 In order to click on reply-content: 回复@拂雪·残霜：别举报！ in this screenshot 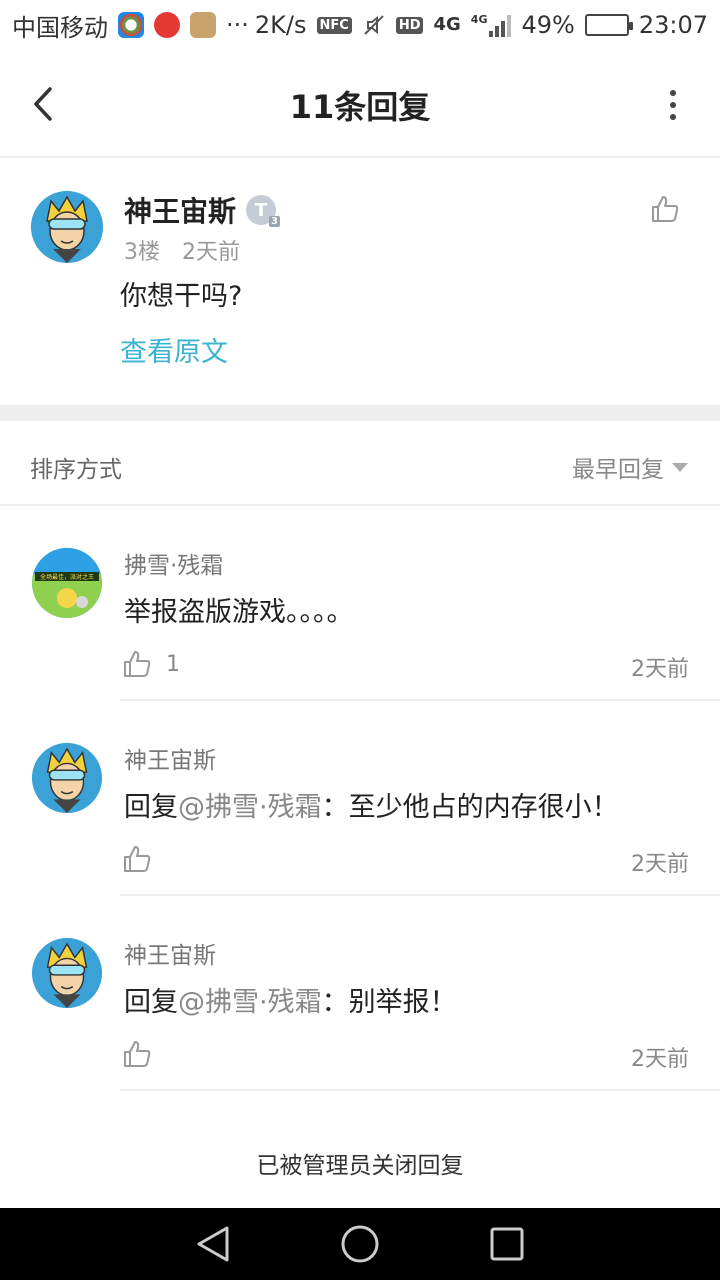, I will do `click(290, 999)`.